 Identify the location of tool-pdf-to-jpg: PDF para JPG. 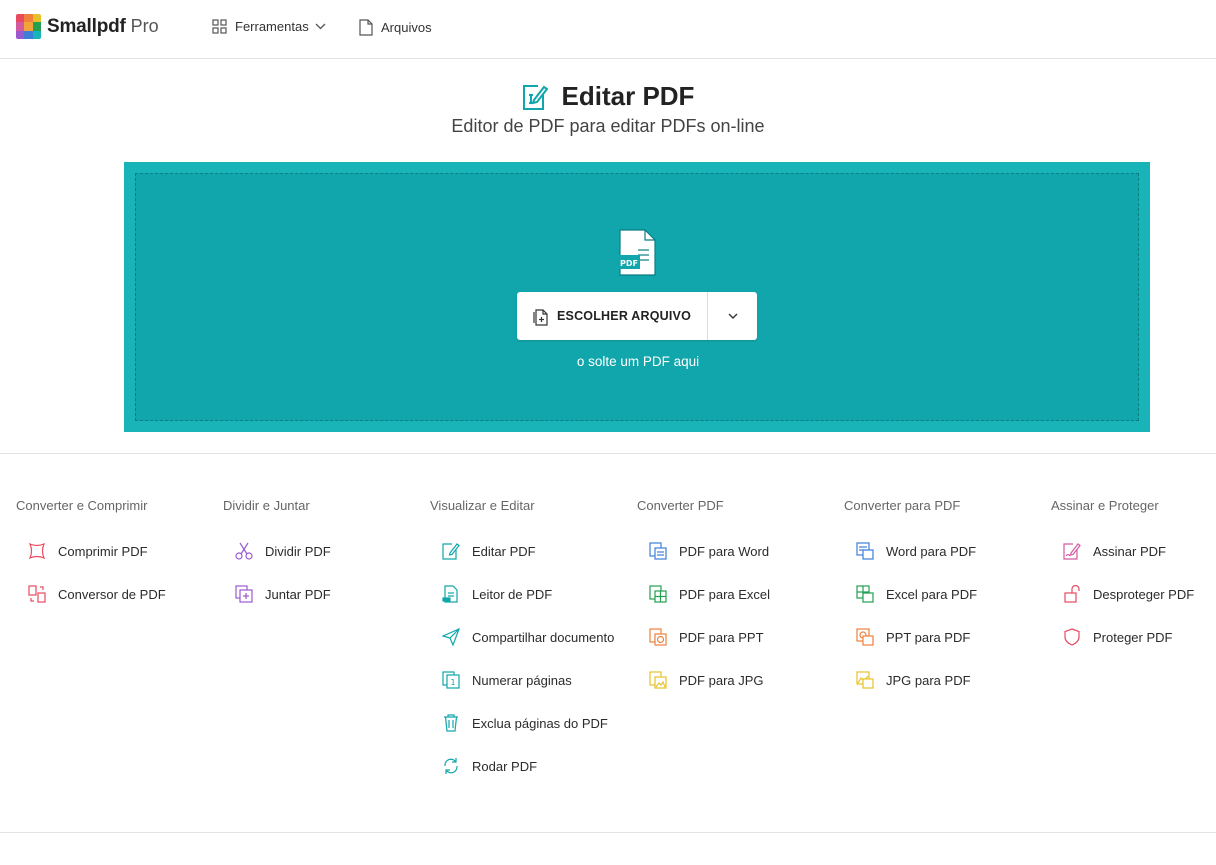
(706, 680).